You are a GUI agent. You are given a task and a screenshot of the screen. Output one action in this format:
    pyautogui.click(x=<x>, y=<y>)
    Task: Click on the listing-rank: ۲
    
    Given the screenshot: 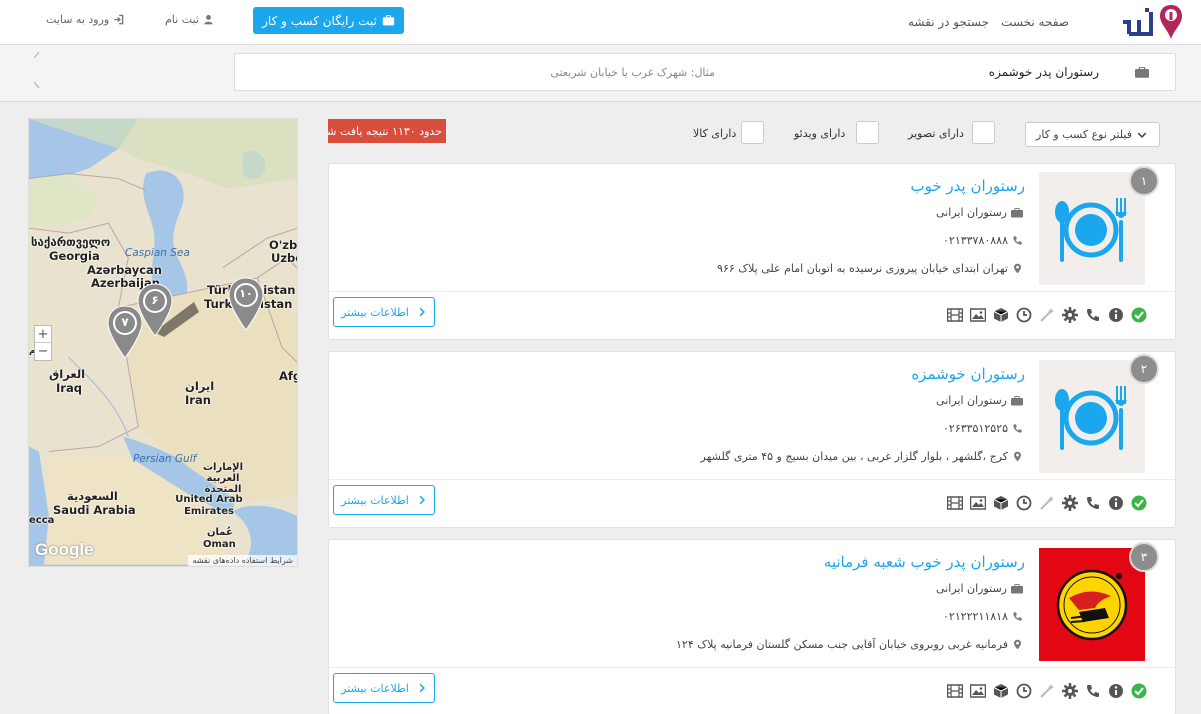 What is the action you would take?
    pyautogui.click(x=1144, y=369)
    